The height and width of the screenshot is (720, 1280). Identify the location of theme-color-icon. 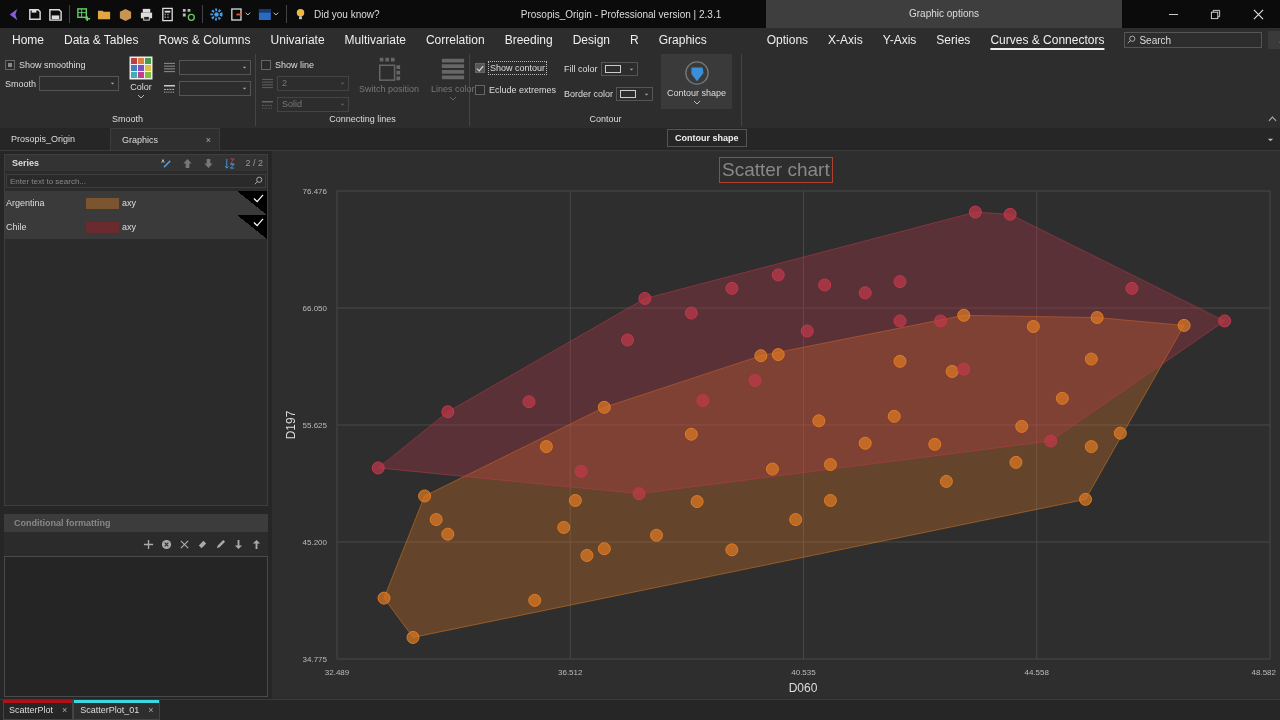
(269, 14).